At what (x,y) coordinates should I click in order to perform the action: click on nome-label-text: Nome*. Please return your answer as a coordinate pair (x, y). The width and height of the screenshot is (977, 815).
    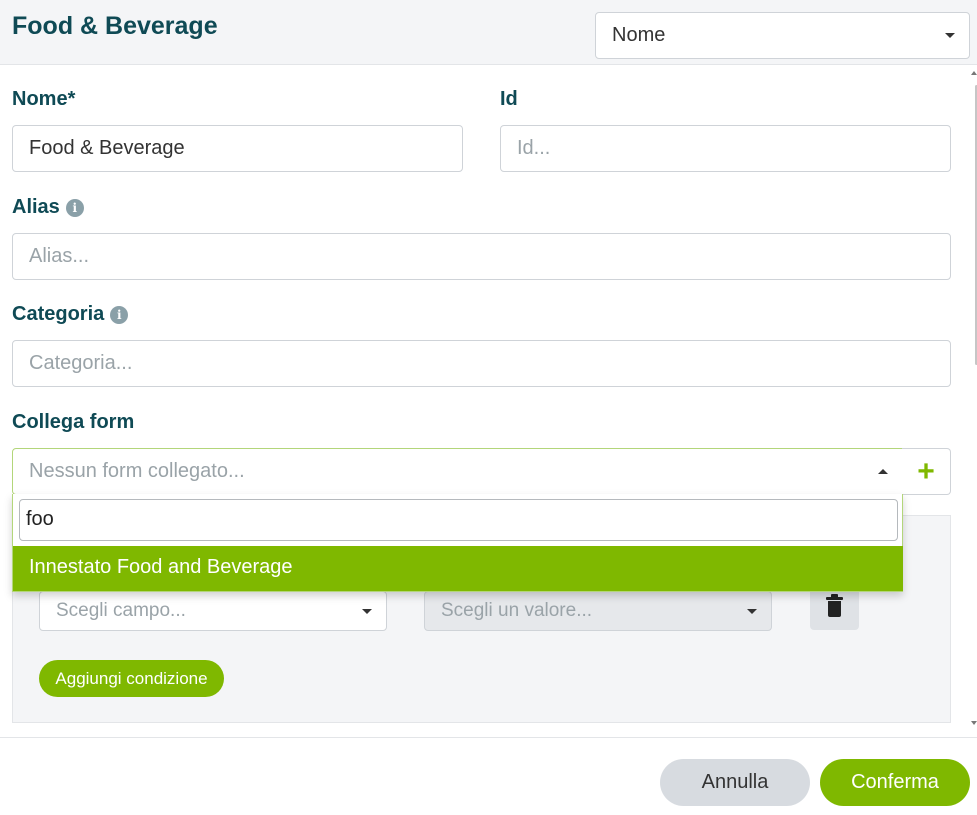
    Looking at the image, I should click on (44, 99).